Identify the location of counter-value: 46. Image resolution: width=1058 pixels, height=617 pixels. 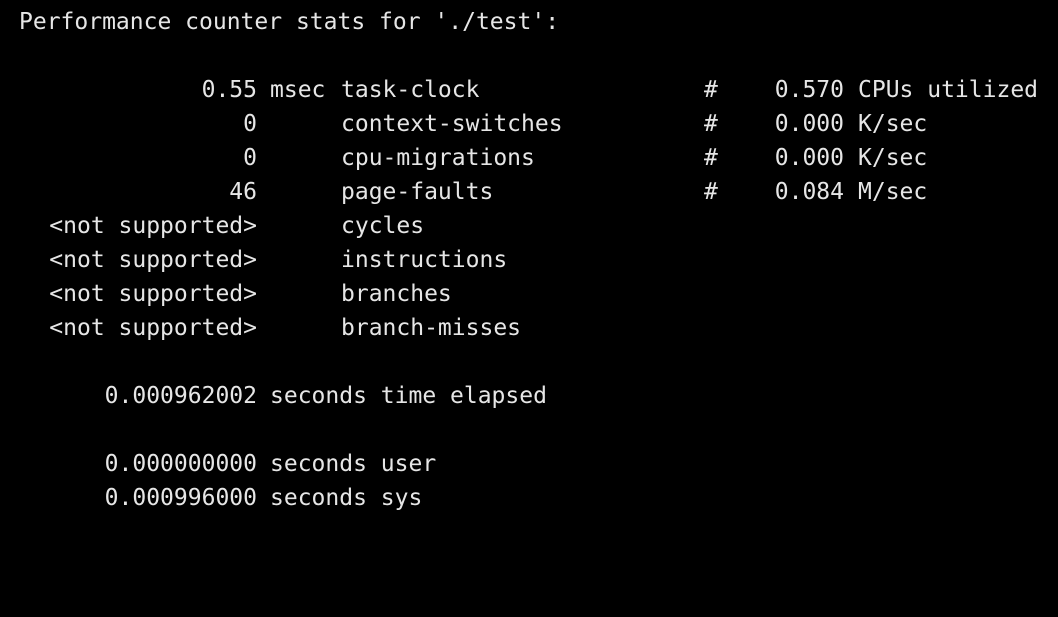
(243, 192).